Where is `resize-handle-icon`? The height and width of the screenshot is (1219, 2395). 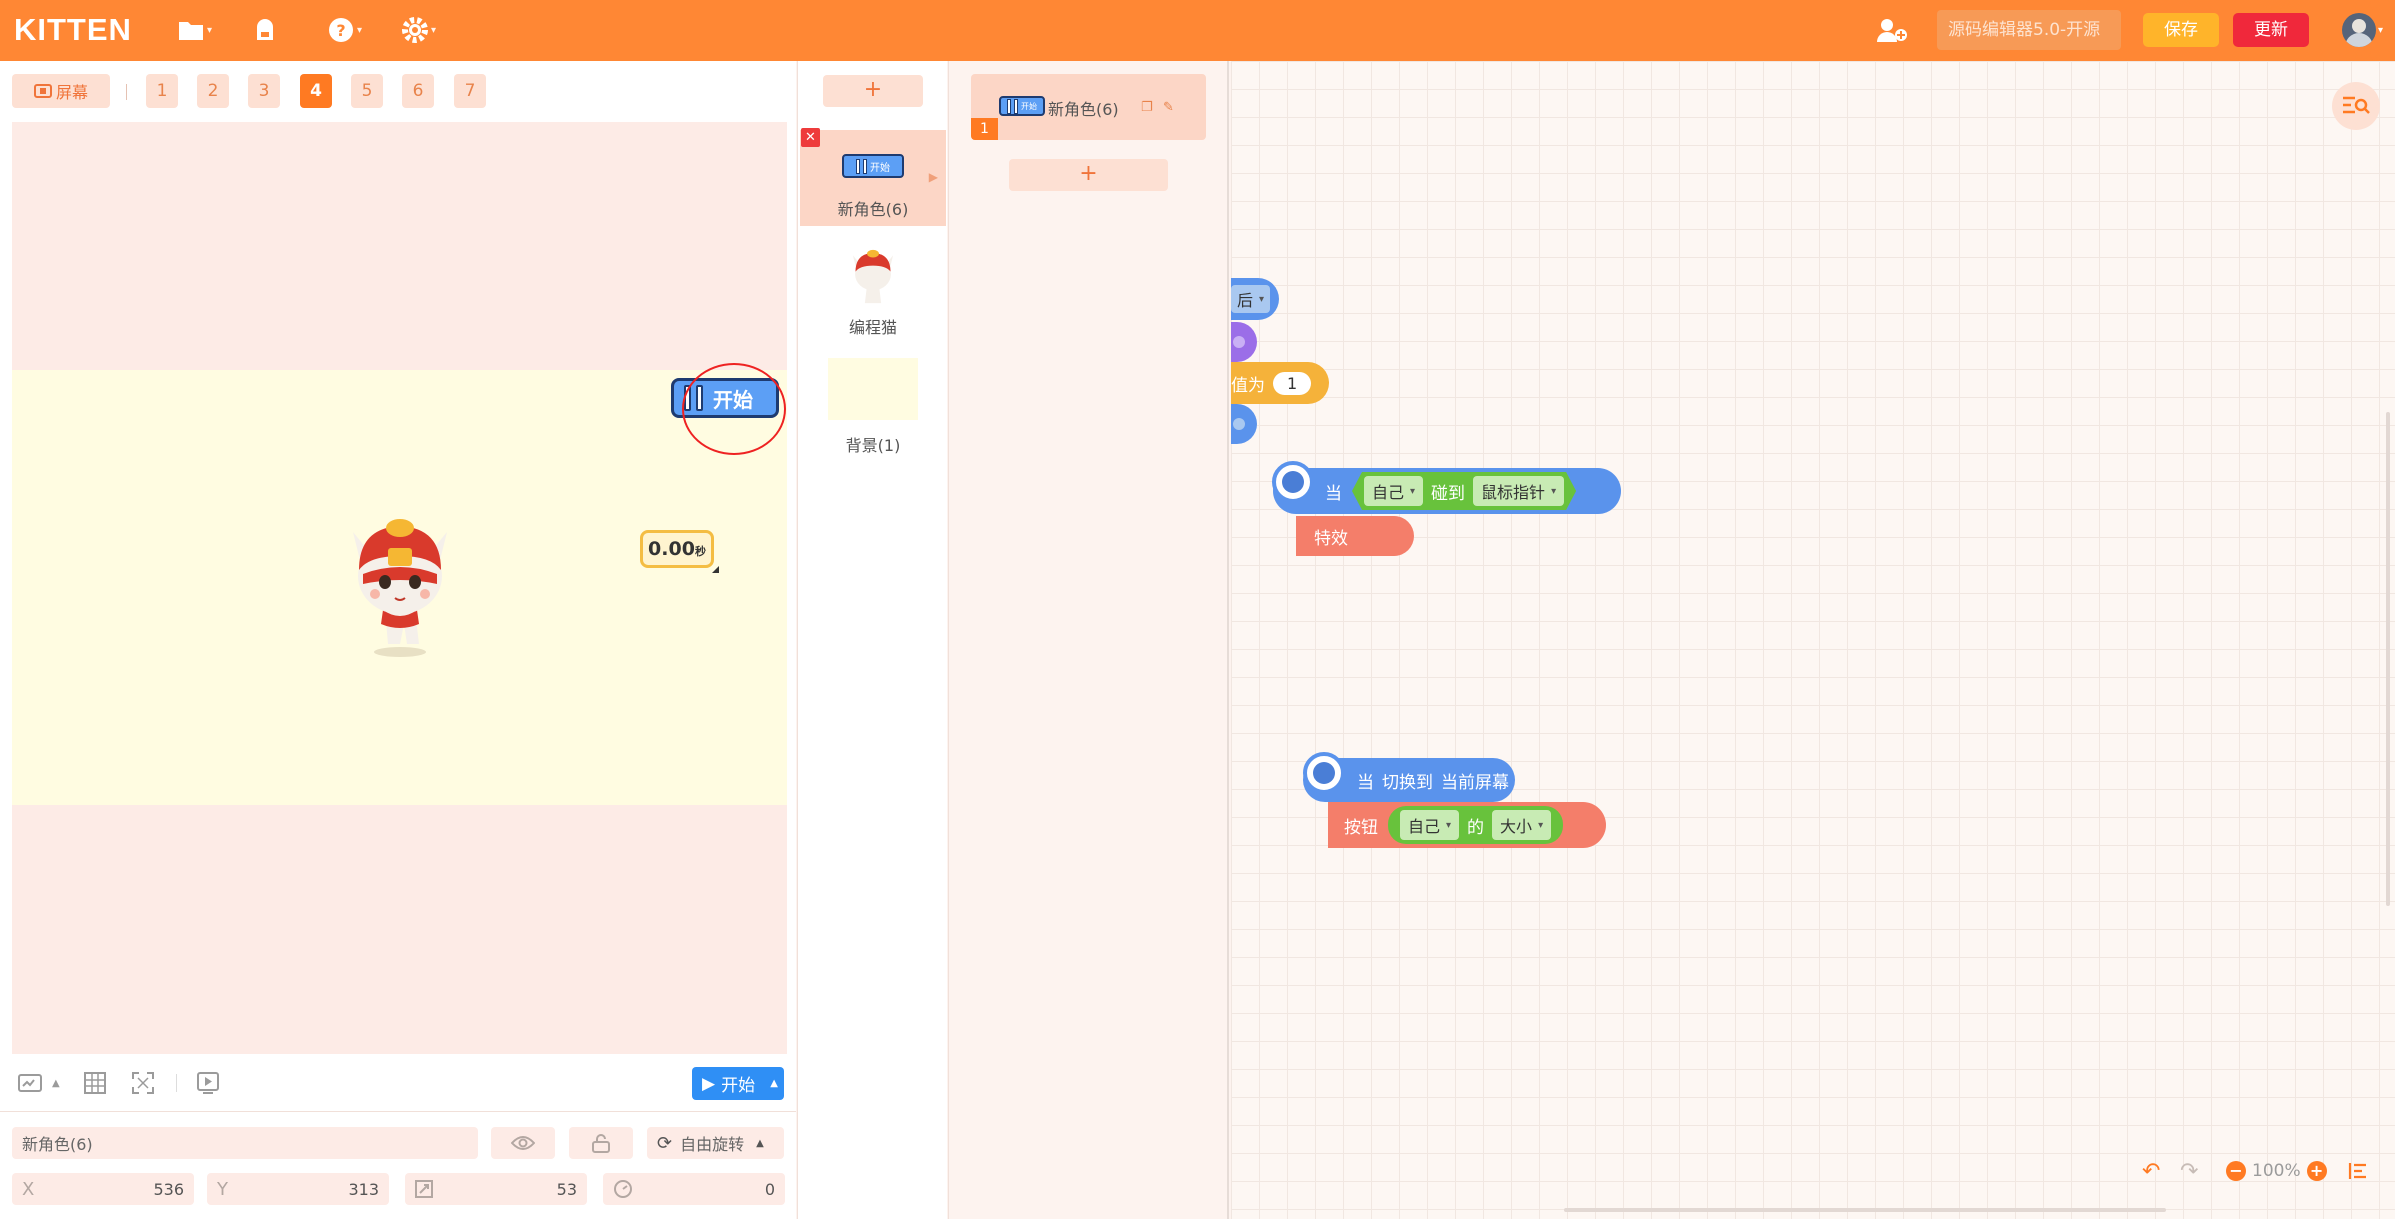 resize-handle-icon is located at coordinates (715, 569).